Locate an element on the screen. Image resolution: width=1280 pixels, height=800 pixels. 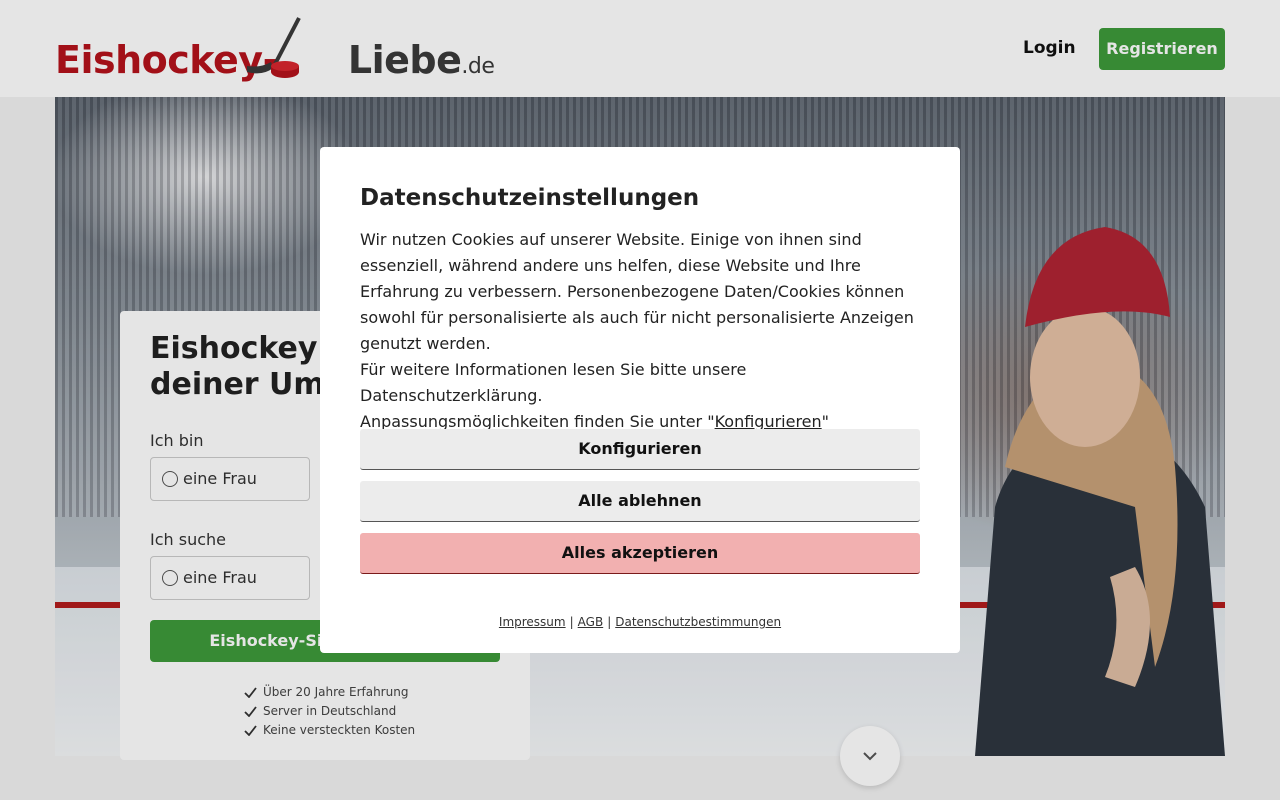
modal-title: Datenschutzeinstellungen is located at coordinates (530, 198).